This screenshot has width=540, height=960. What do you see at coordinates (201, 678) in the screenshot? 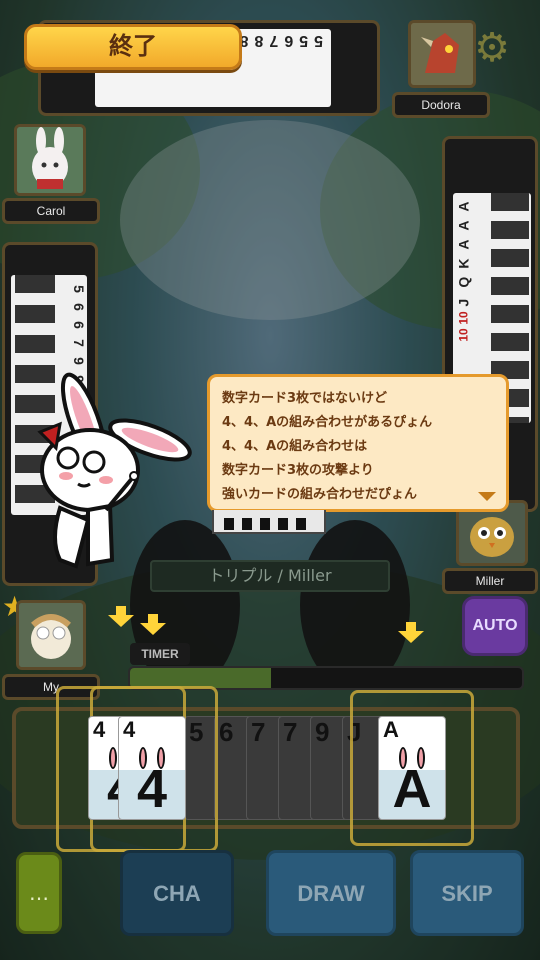
I see `timer-fill` at bounding box center [201, 678].